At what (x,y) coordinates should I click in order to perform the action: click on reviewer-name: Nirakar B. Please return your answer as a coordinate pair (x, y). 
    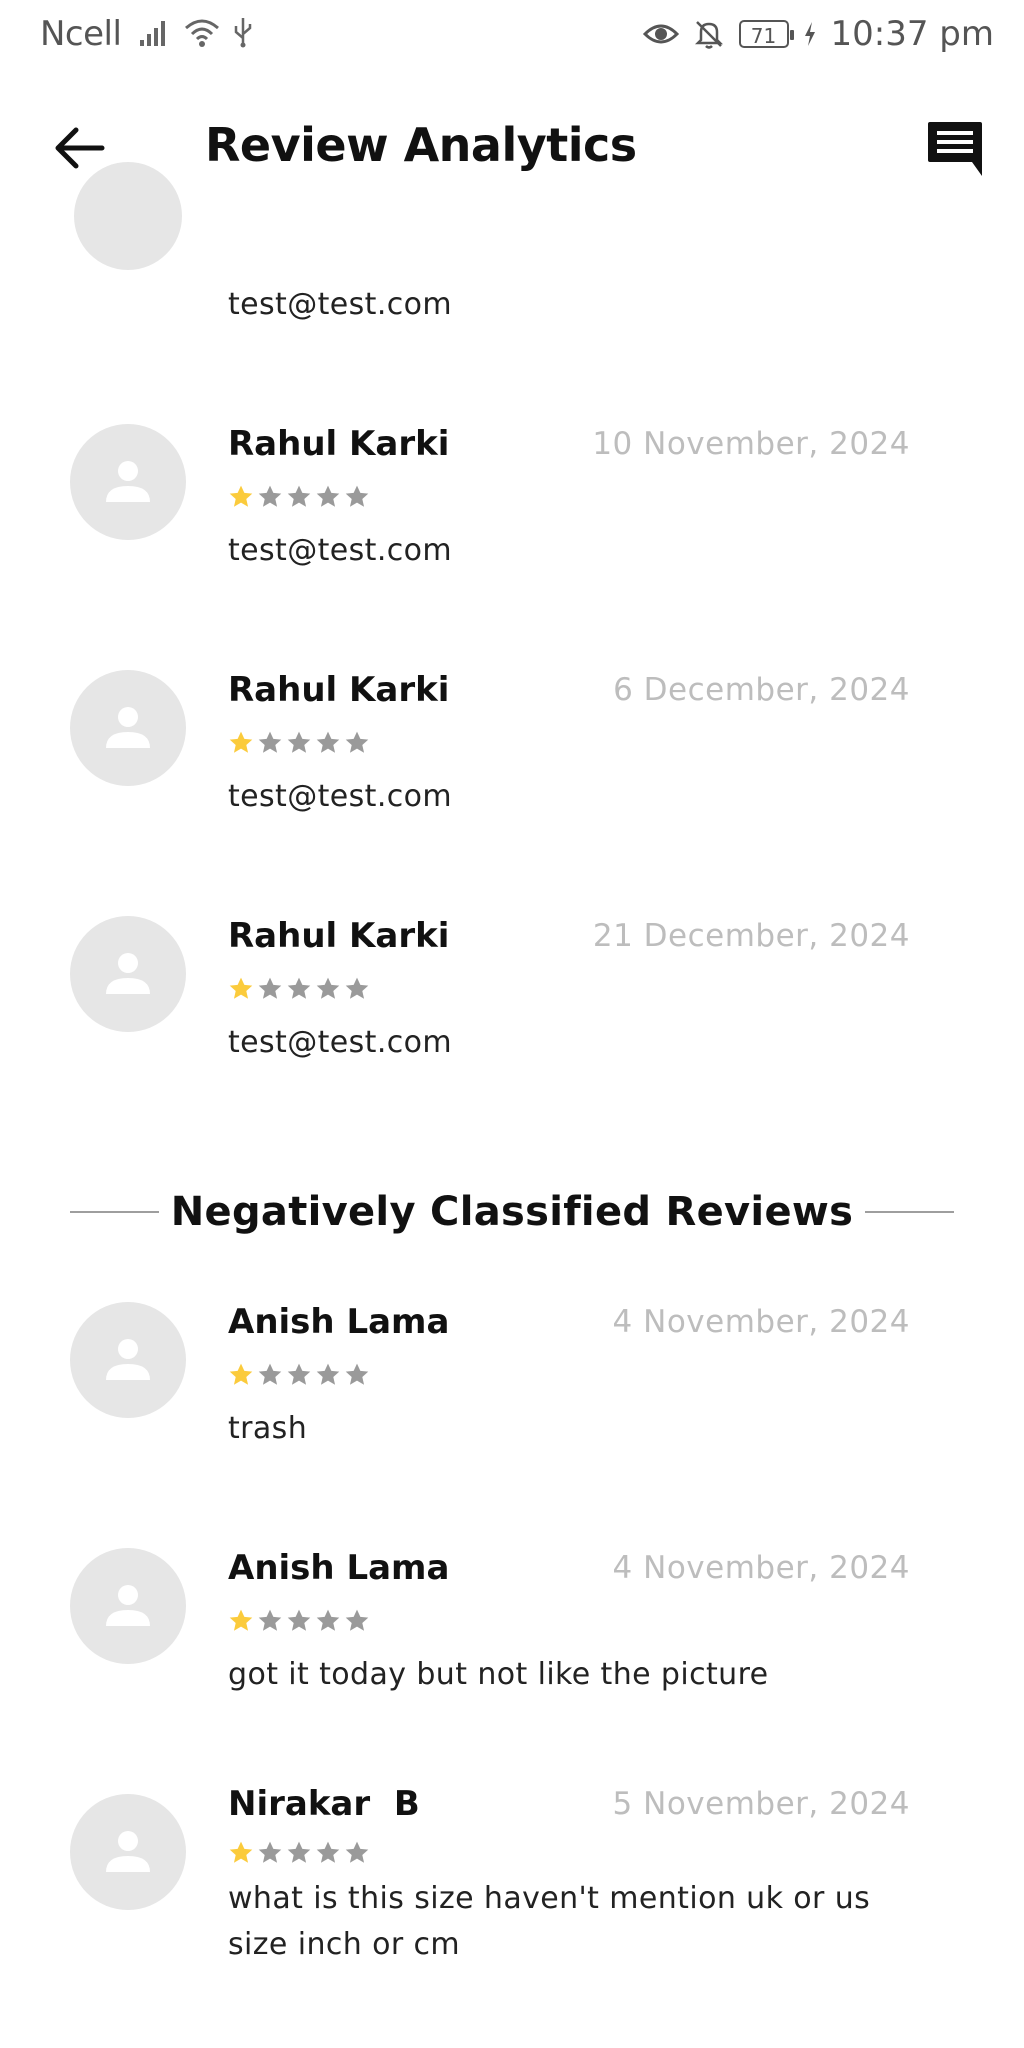
    Looking at the image, I should click on (324, 1804).